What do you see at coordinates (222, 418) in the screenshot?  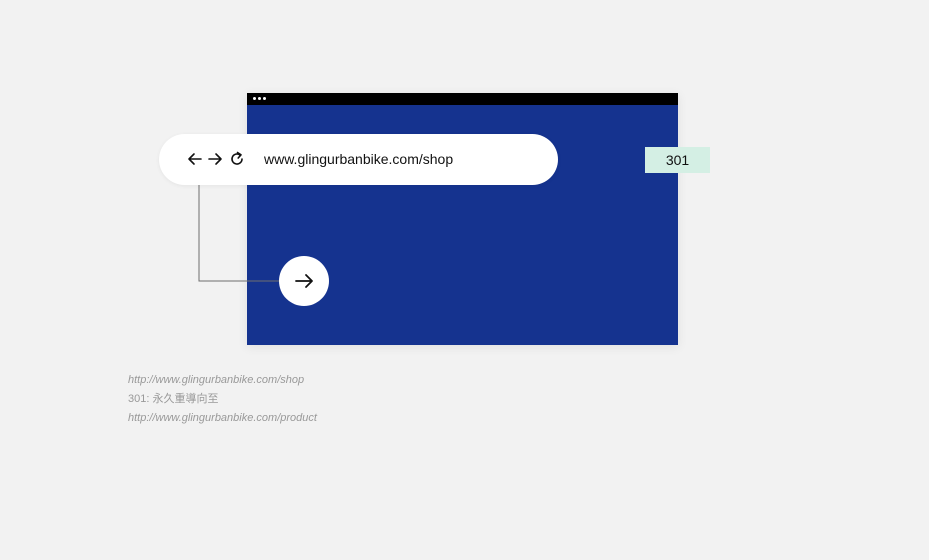 I see `target-url-caption: http://www.glingurbanbike.com/product` at bounding box center [222, 418].